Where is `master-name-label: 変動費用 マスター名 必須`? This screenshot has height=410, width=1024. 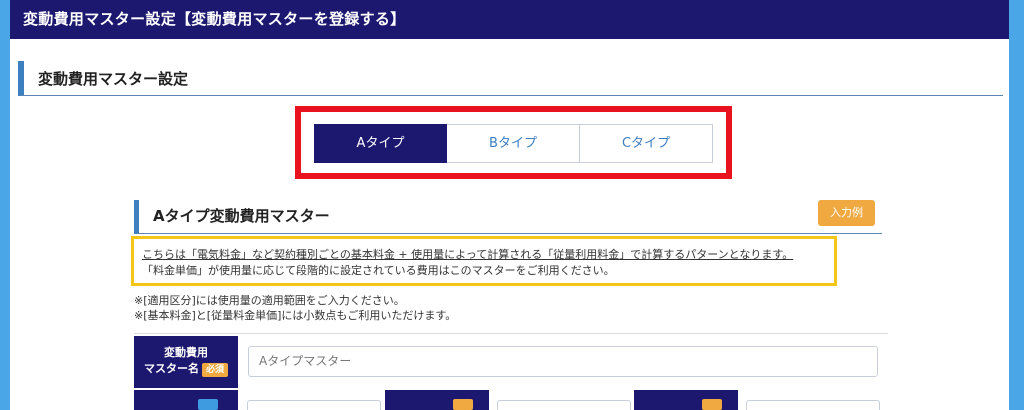 master-name-label: 変動費用 マスター名 必須 is located at coordinates (186, 362).